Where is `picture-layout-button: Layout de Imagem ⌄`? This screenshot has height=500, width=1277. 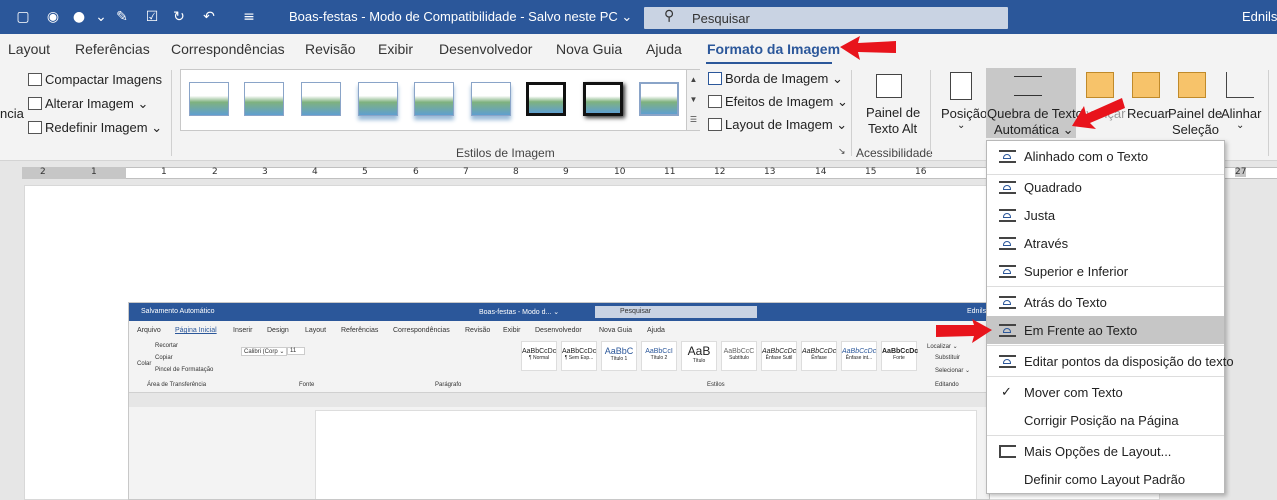
picture-layout-button: Layout de Imagem ⌄ is located at coordinates (777, 125).